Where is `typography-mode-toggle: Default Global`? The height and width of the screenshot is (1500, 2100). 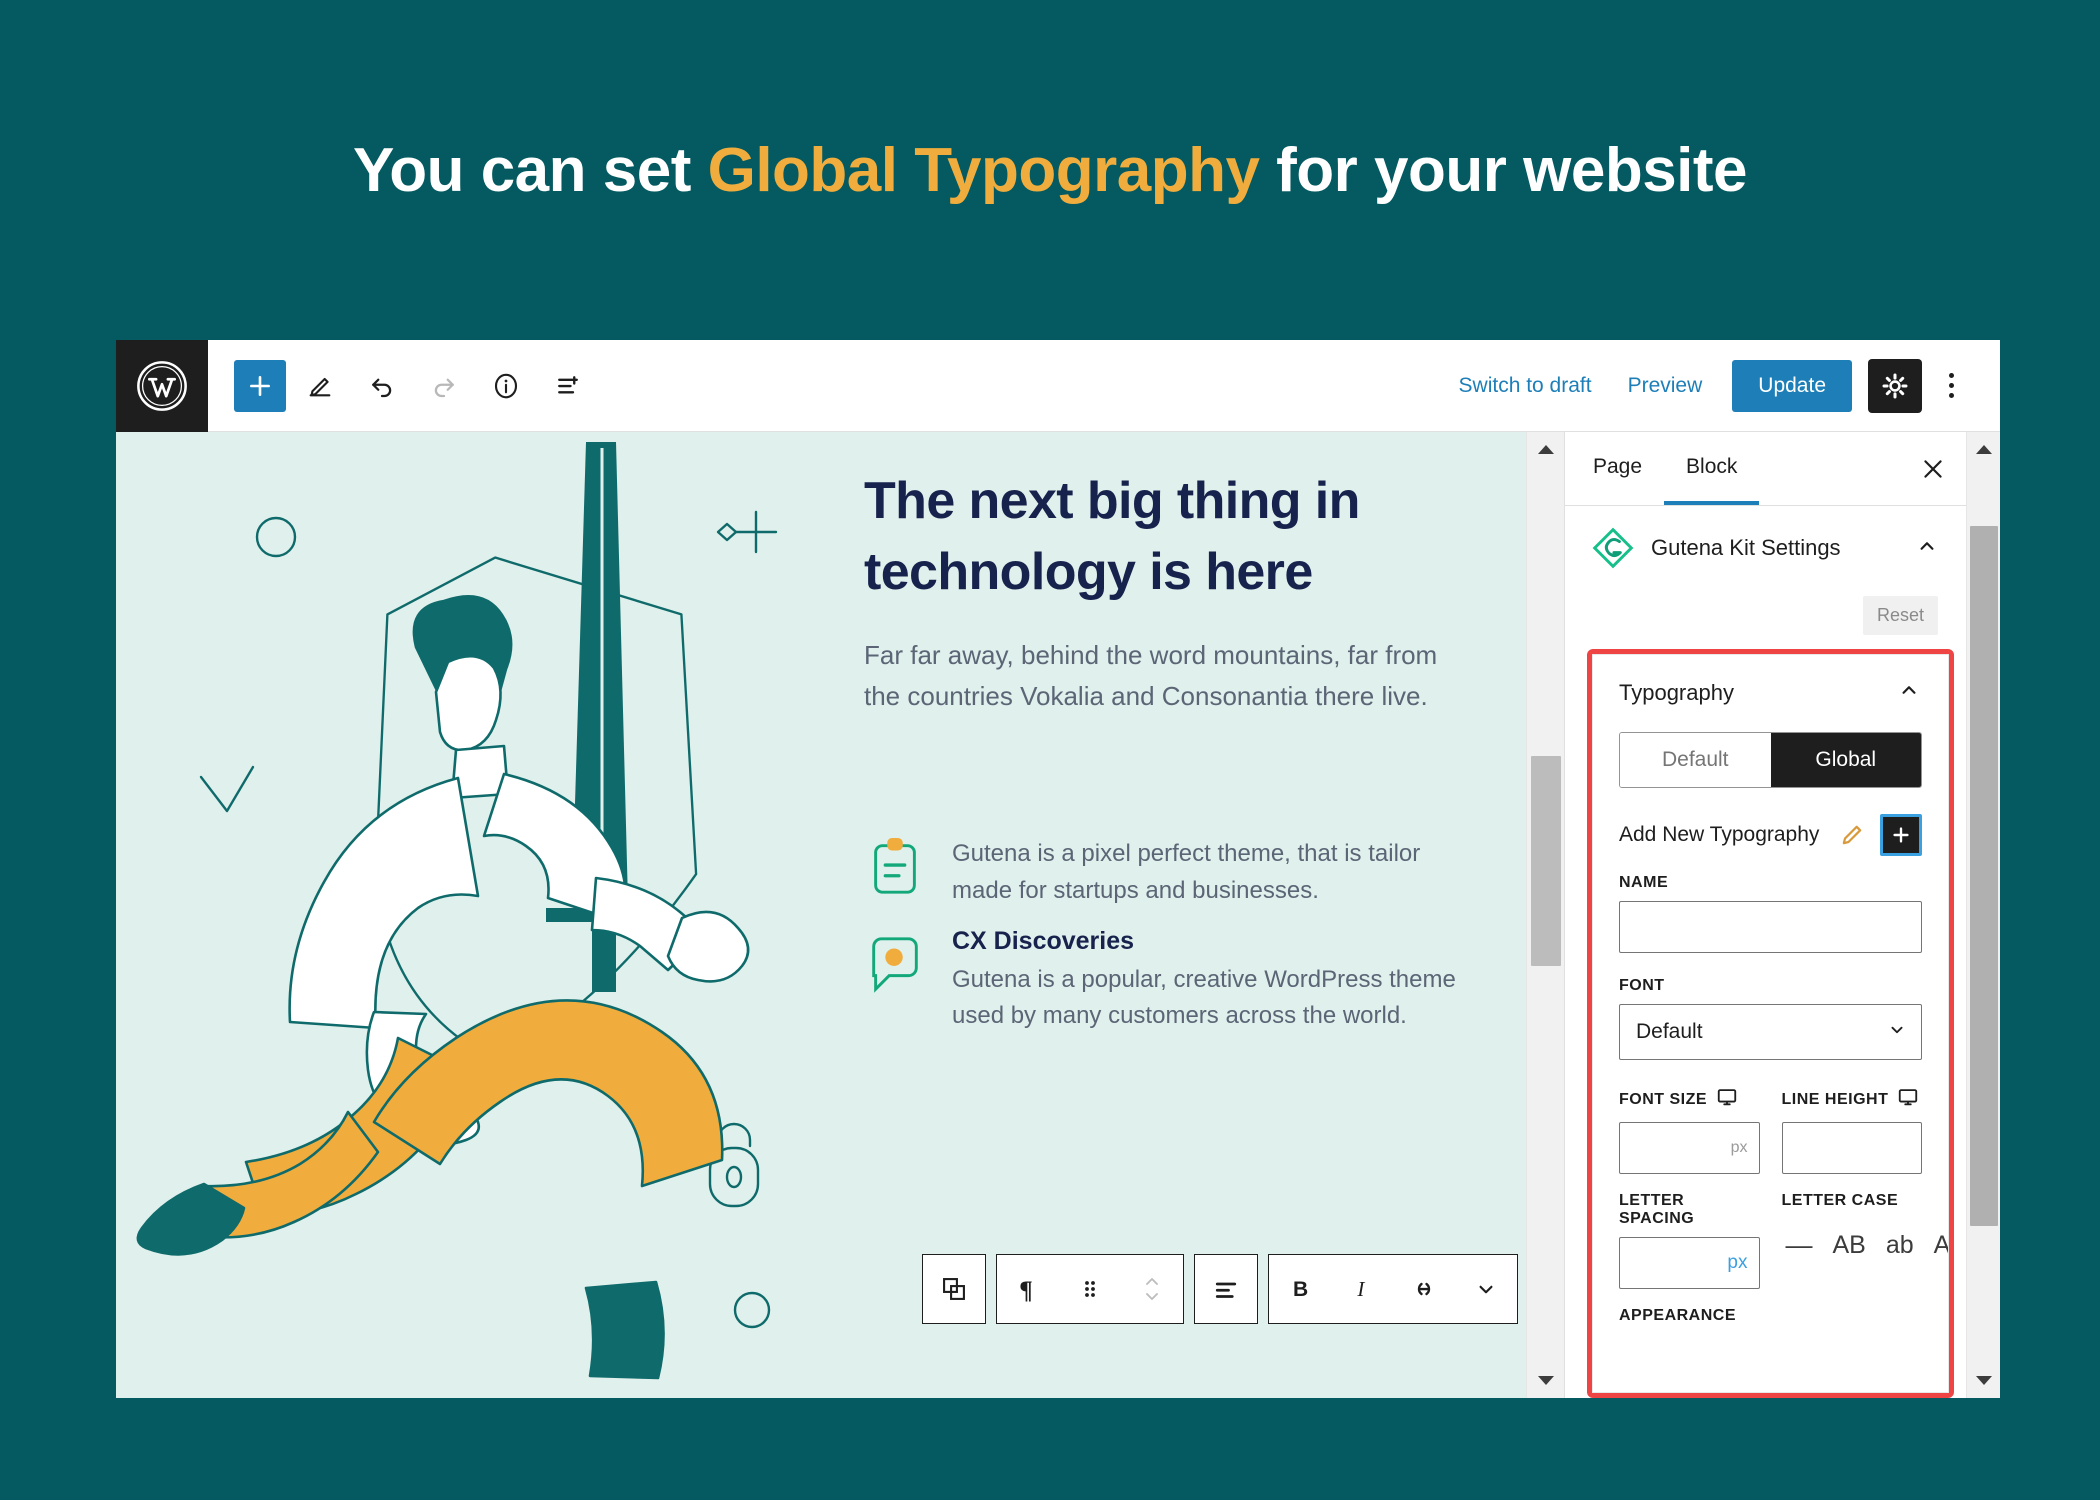
typography-mode-toggle: Default Global is located at coordinates (1770, 760).